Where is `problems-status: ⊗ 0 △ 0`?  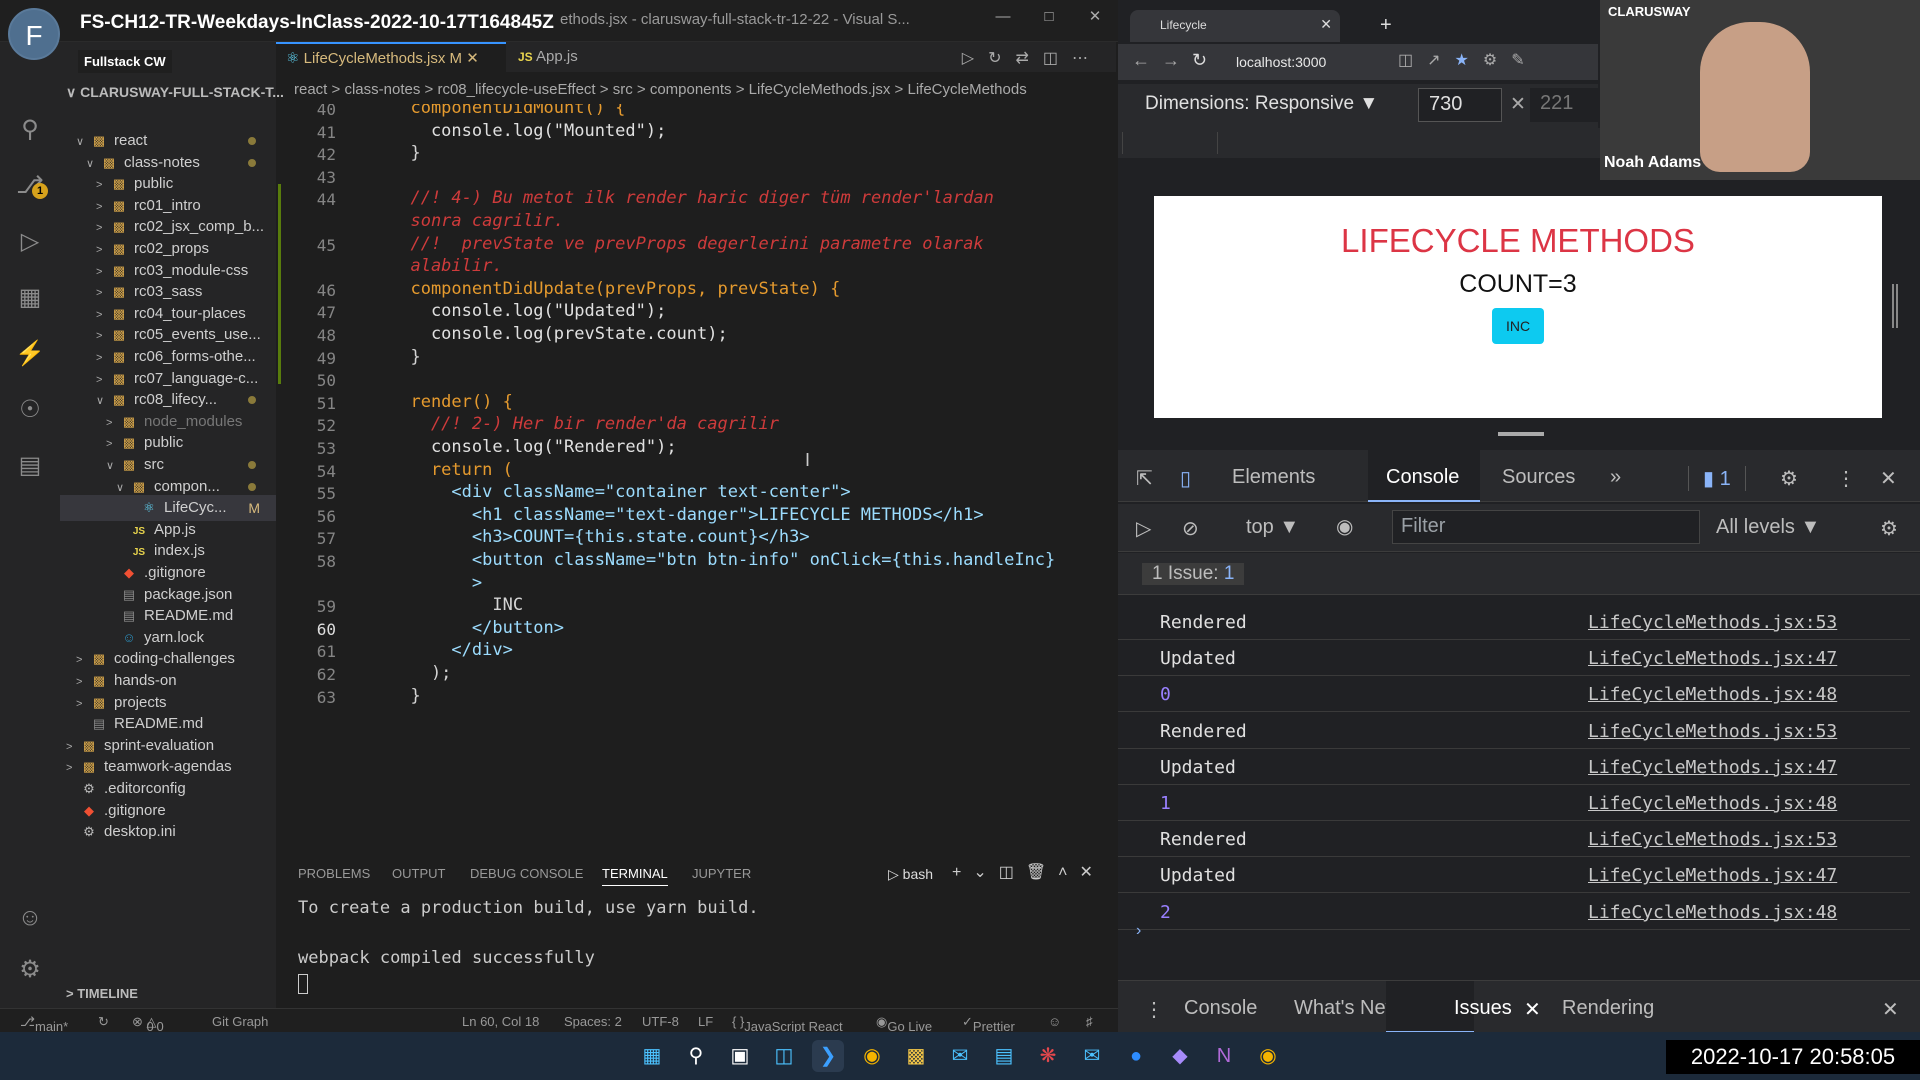 problems-status: ⊗ 0 △ 0 is located at coordinates (148, 1024).